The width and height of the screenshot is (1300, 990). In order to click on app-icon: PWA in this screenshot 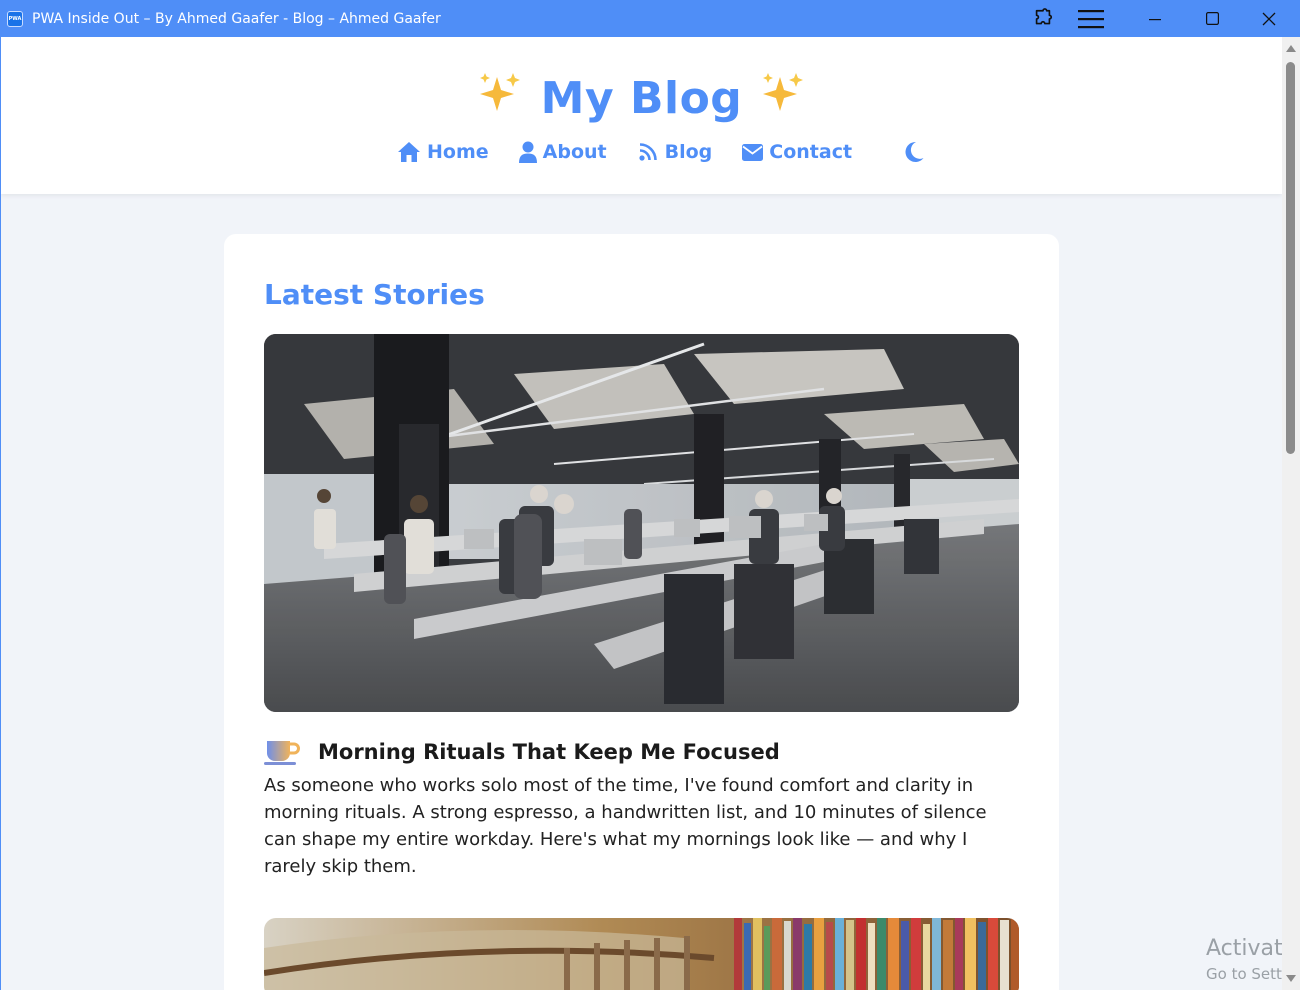, I will do `click(15, 18)`.